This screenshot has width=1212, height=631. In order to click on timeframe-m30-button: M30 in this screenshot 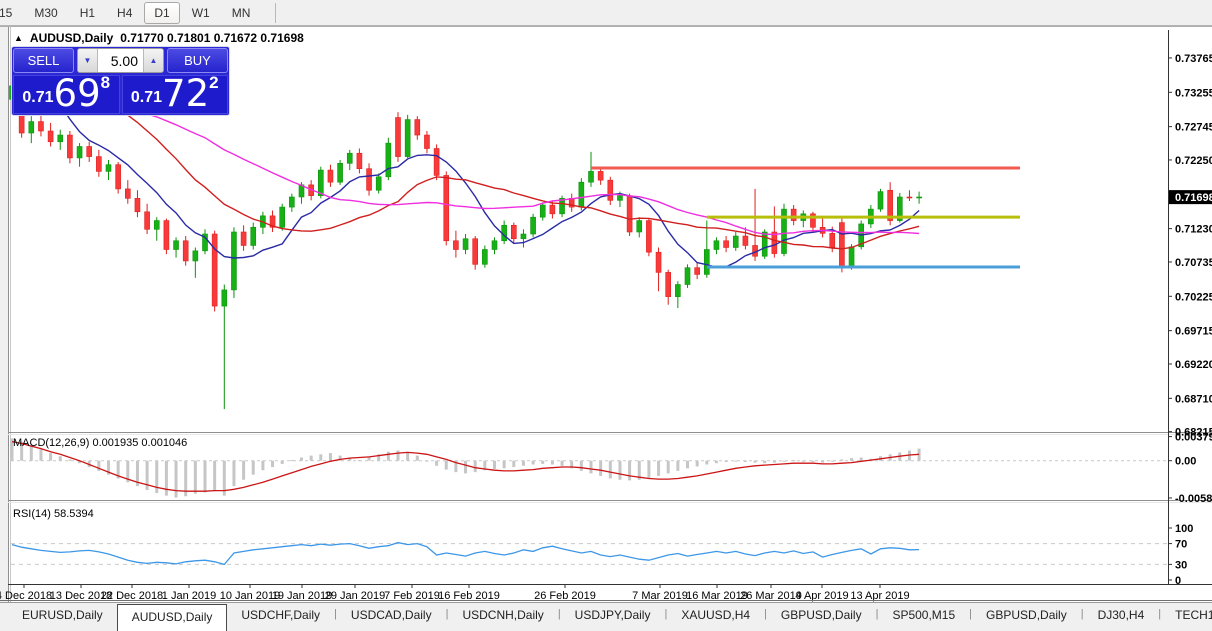, I will do `click(45, 13)`.